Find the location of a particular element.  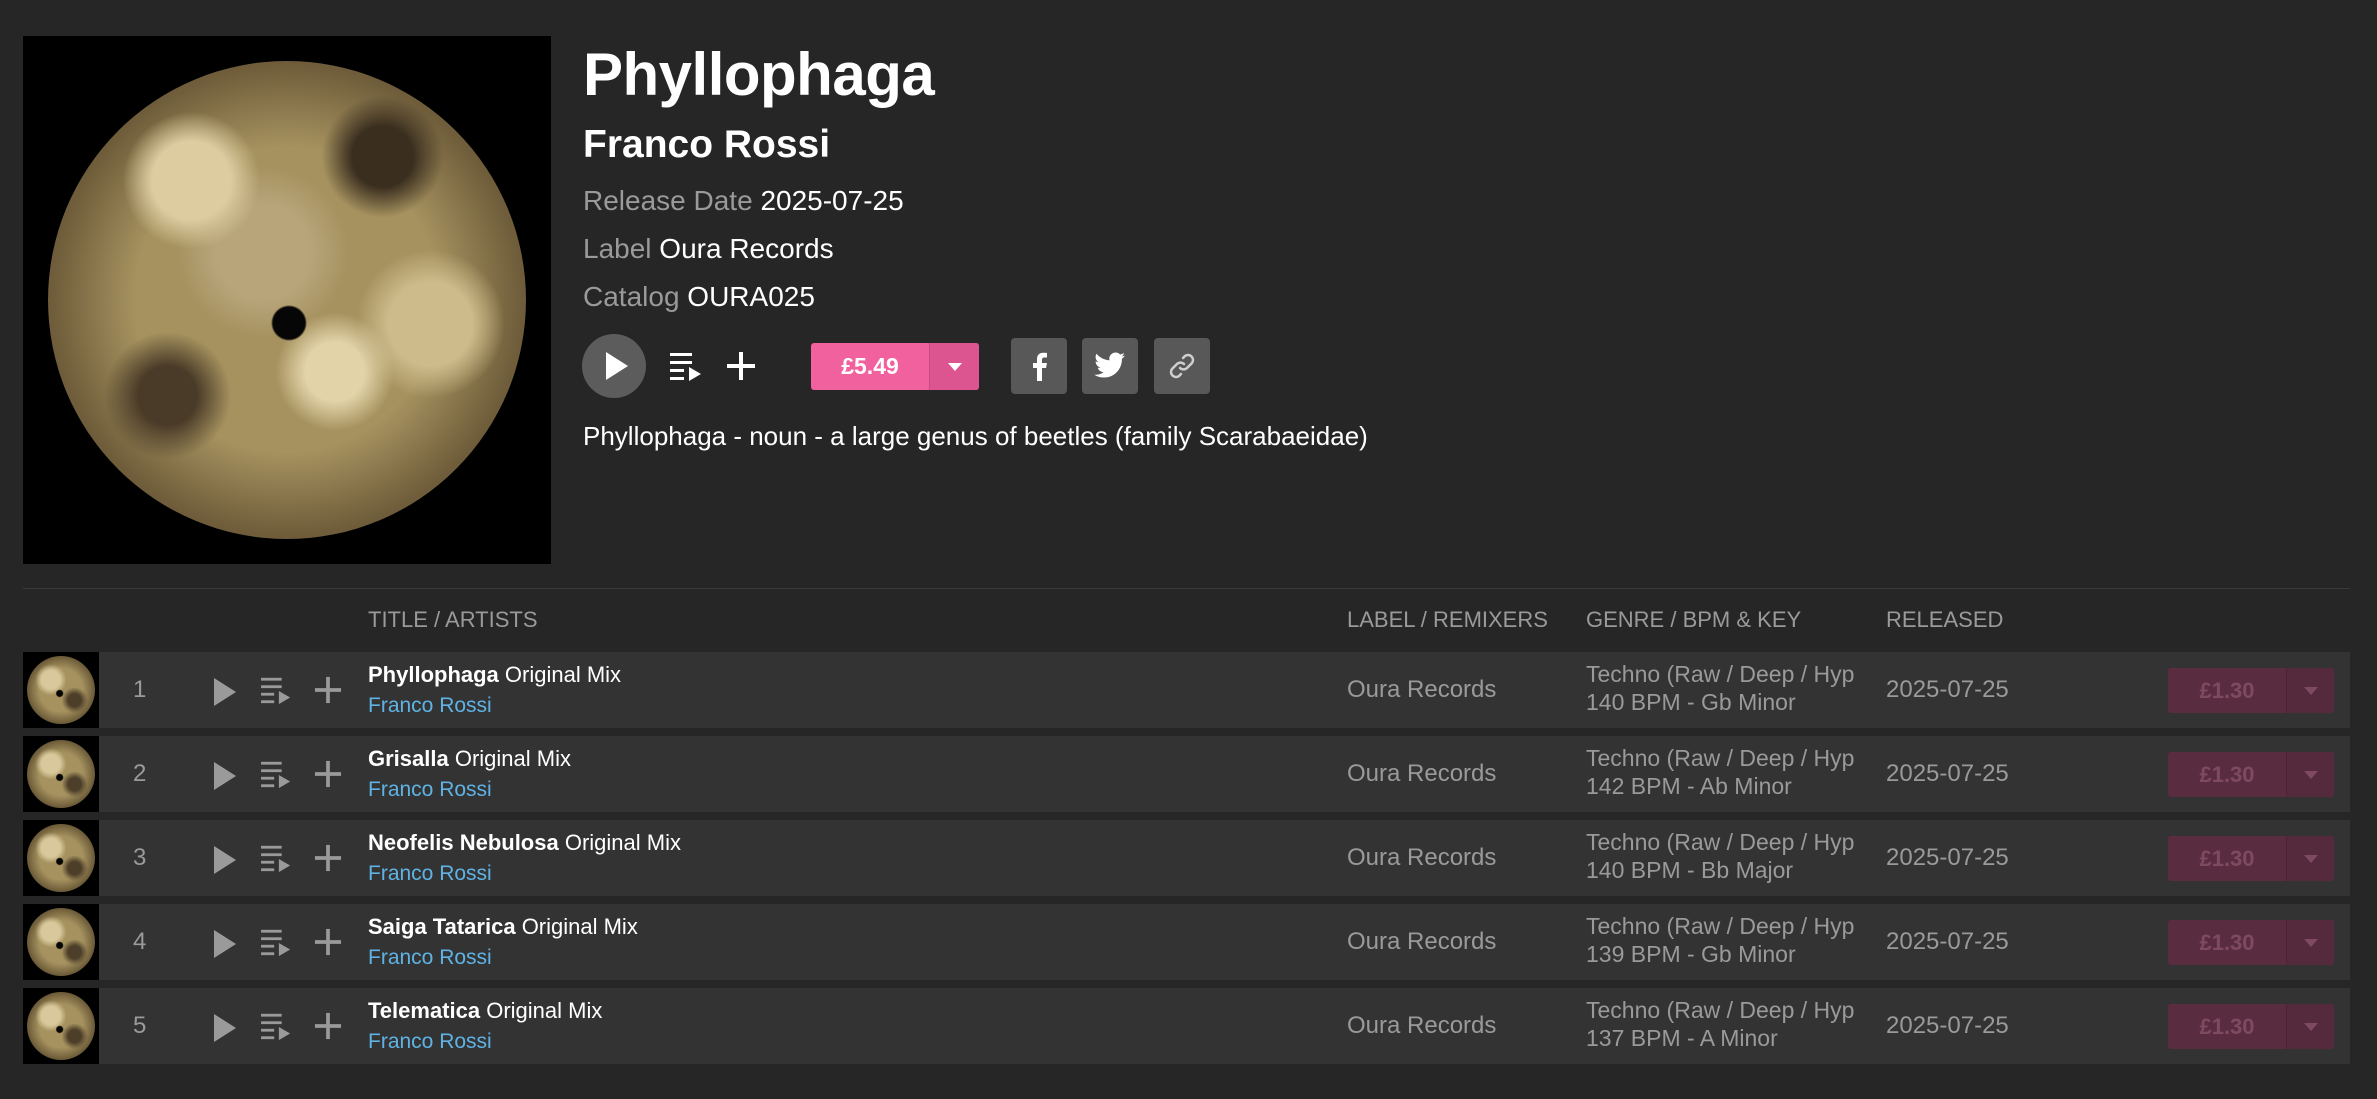

track-title: Saiga Tatarica Original Mix is located at coordinates (503, 927).